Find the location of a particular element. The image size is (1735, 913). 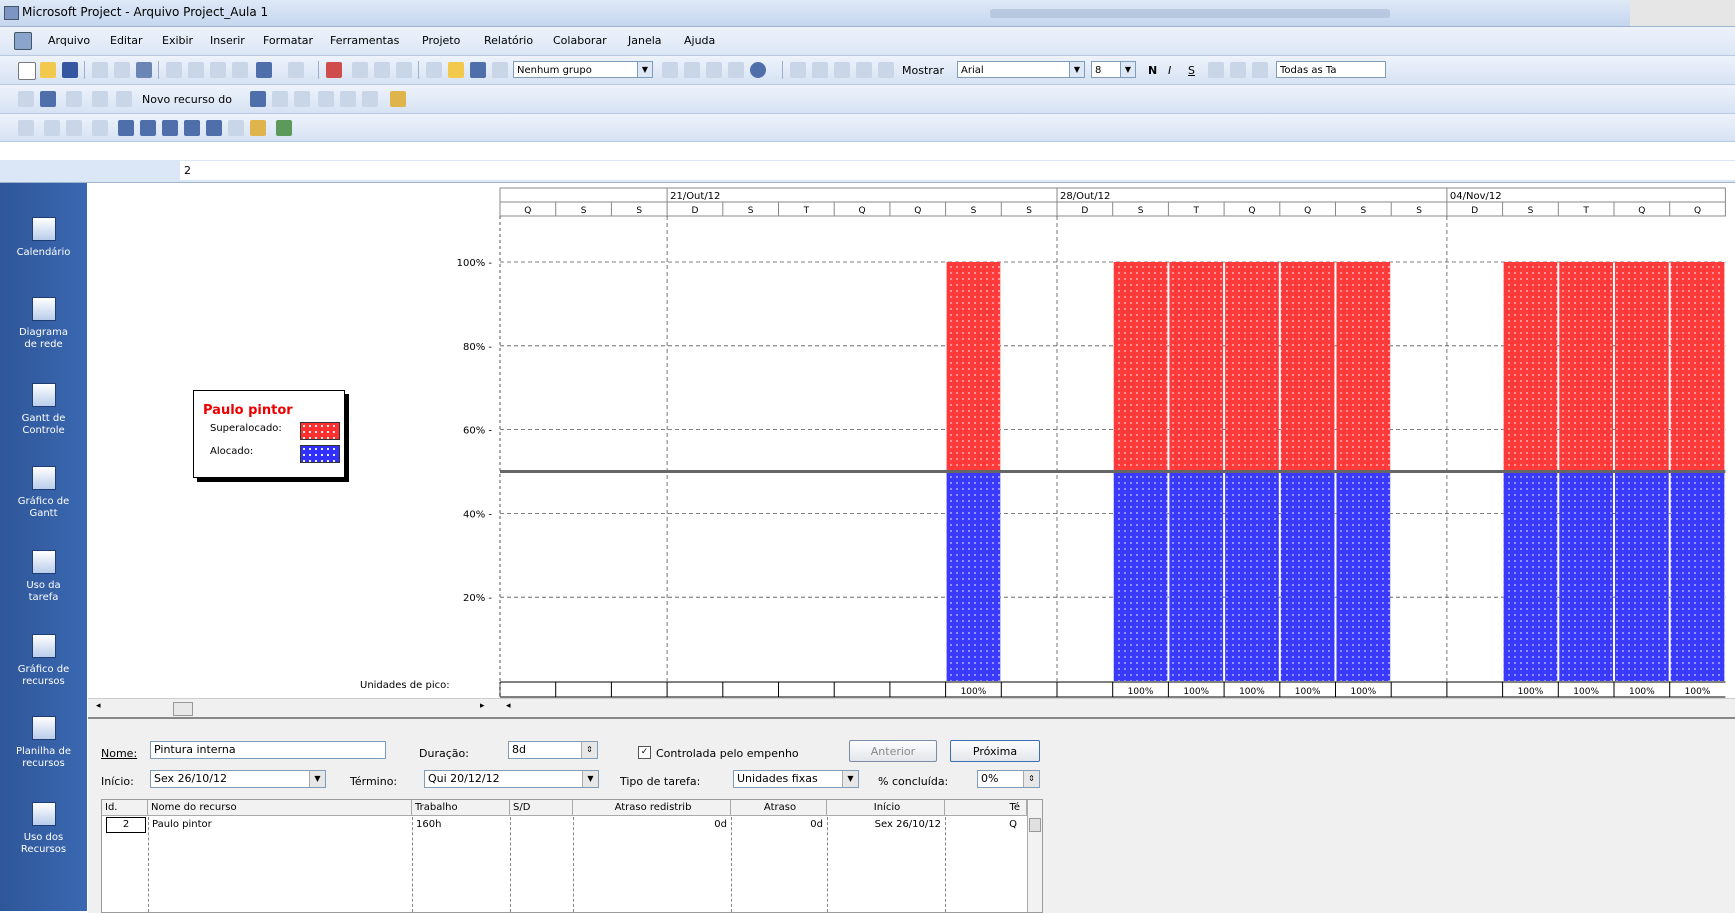

column-header-finish: Té is located at coordinates (986, 808).